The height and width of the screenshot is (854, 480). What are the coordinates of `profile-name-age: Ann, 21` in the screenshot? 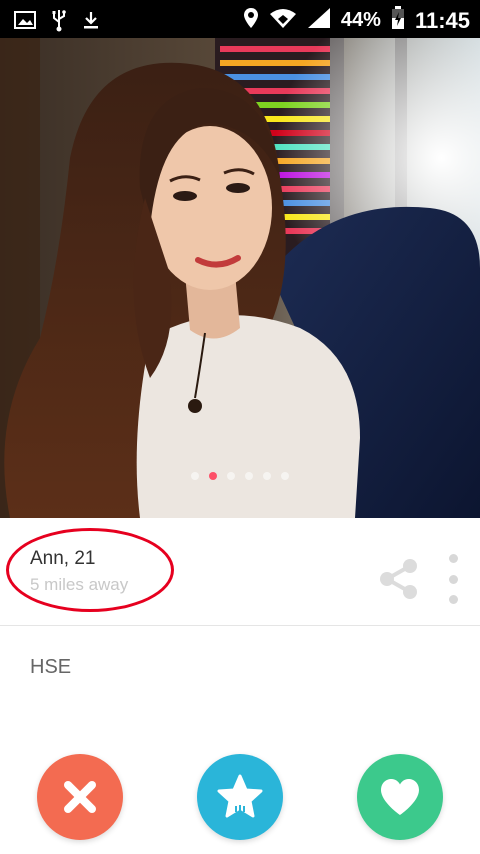 It's located at (63, 558).